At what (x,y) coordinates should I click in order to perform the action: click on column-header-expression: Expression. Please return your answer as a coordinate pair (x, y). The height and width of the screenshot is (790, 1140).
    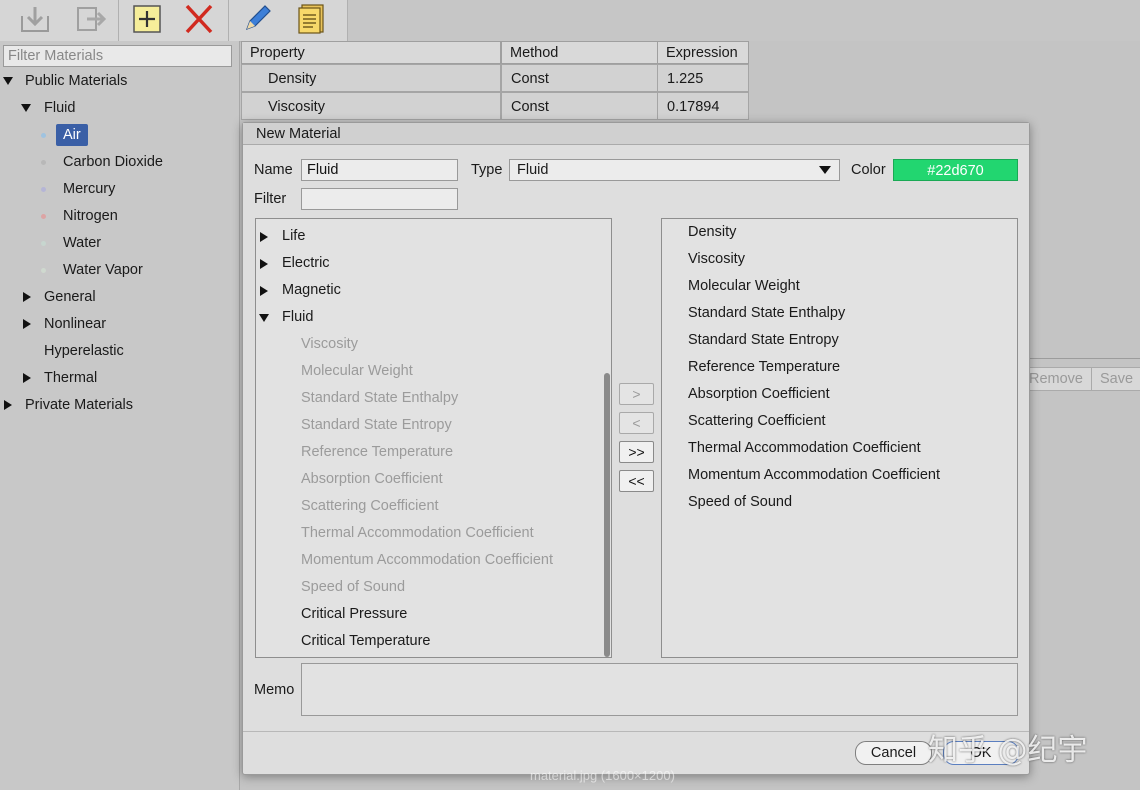
    Looking at the image, I should click on (703, 52).